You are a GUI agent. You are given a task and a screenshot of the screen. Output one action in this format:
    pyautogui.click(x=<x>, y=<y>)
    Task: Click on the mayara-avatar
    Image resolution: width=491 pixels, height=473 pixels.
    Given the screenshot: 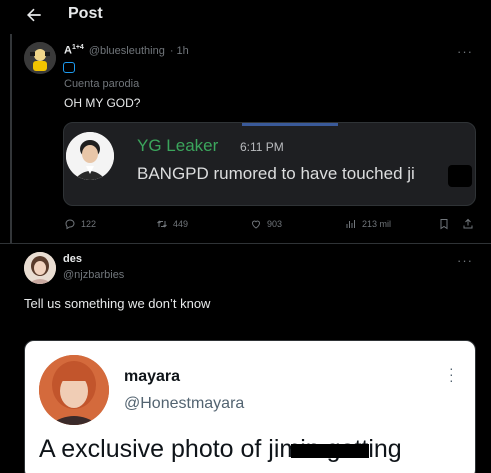 What is the action you would take?
    pyautogui.click(x=74, y=390)
    